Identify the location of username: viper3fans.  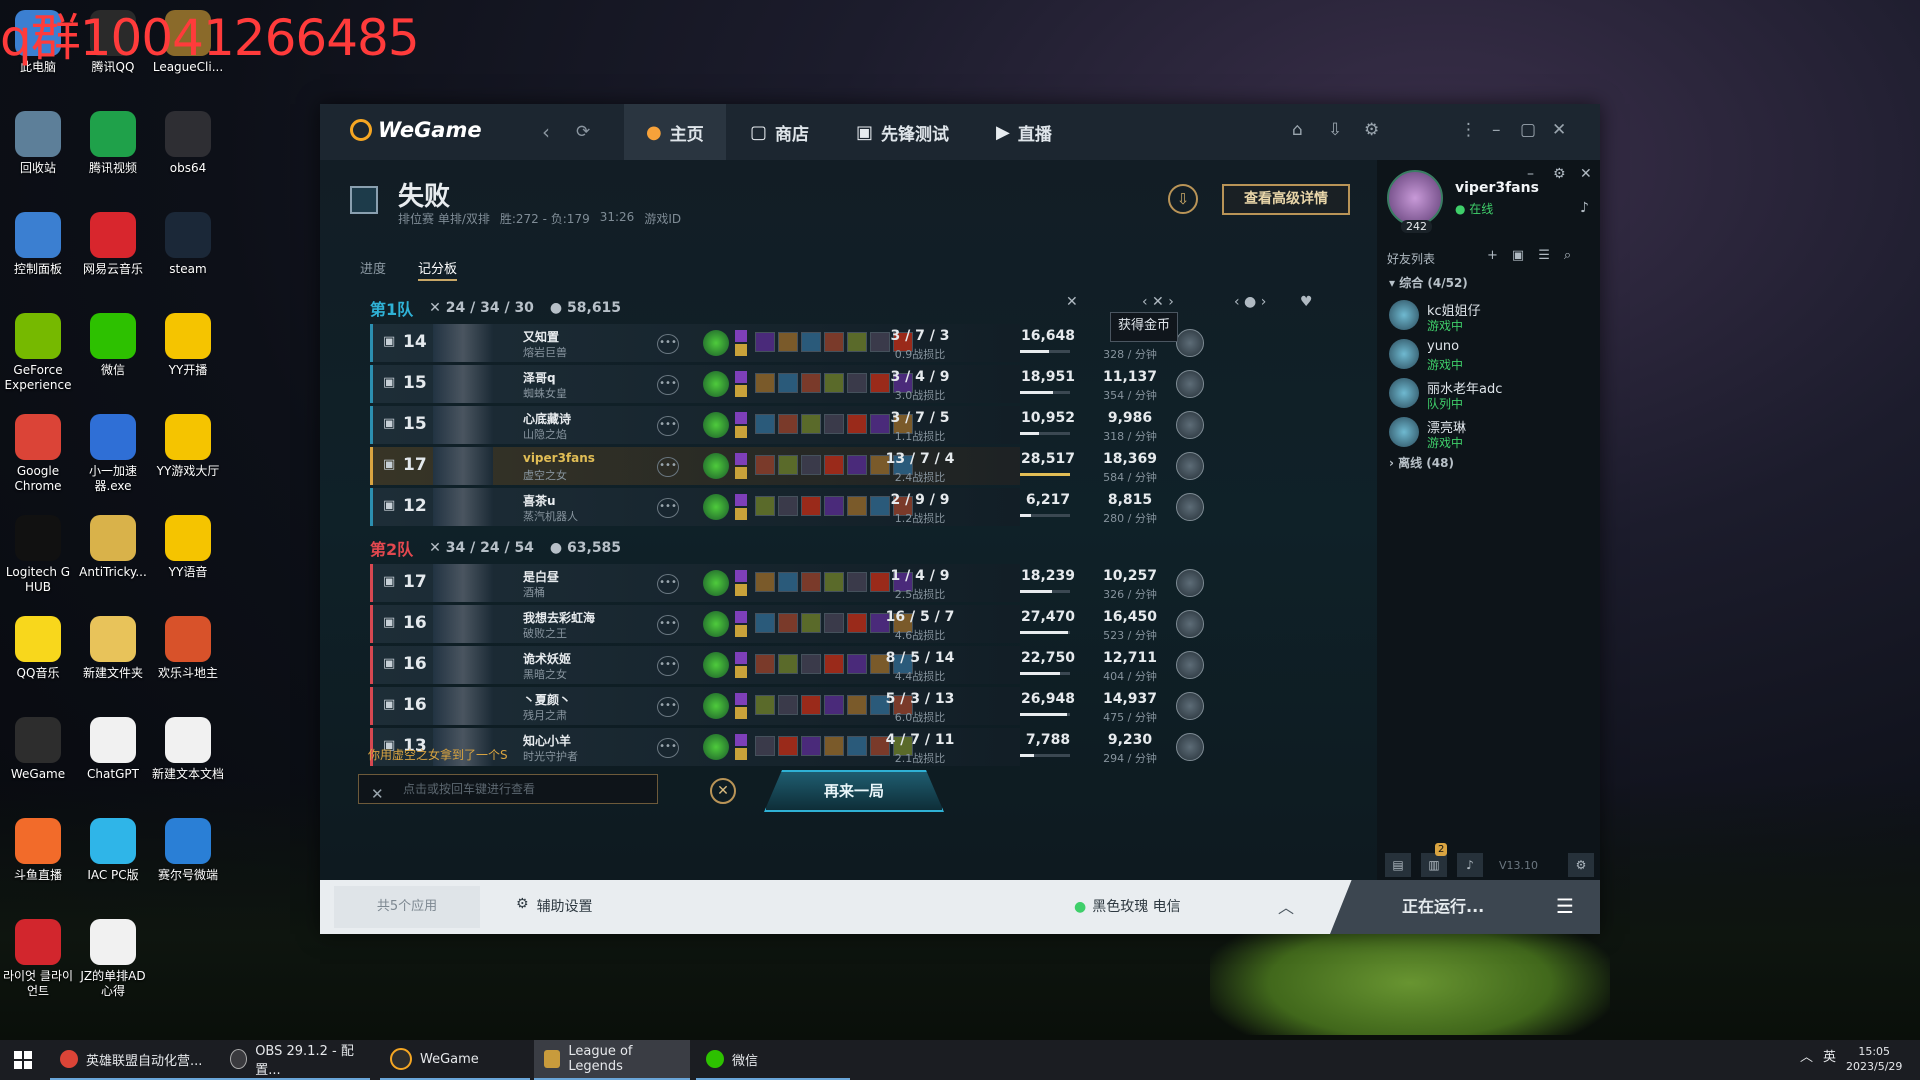
(1497, 188).